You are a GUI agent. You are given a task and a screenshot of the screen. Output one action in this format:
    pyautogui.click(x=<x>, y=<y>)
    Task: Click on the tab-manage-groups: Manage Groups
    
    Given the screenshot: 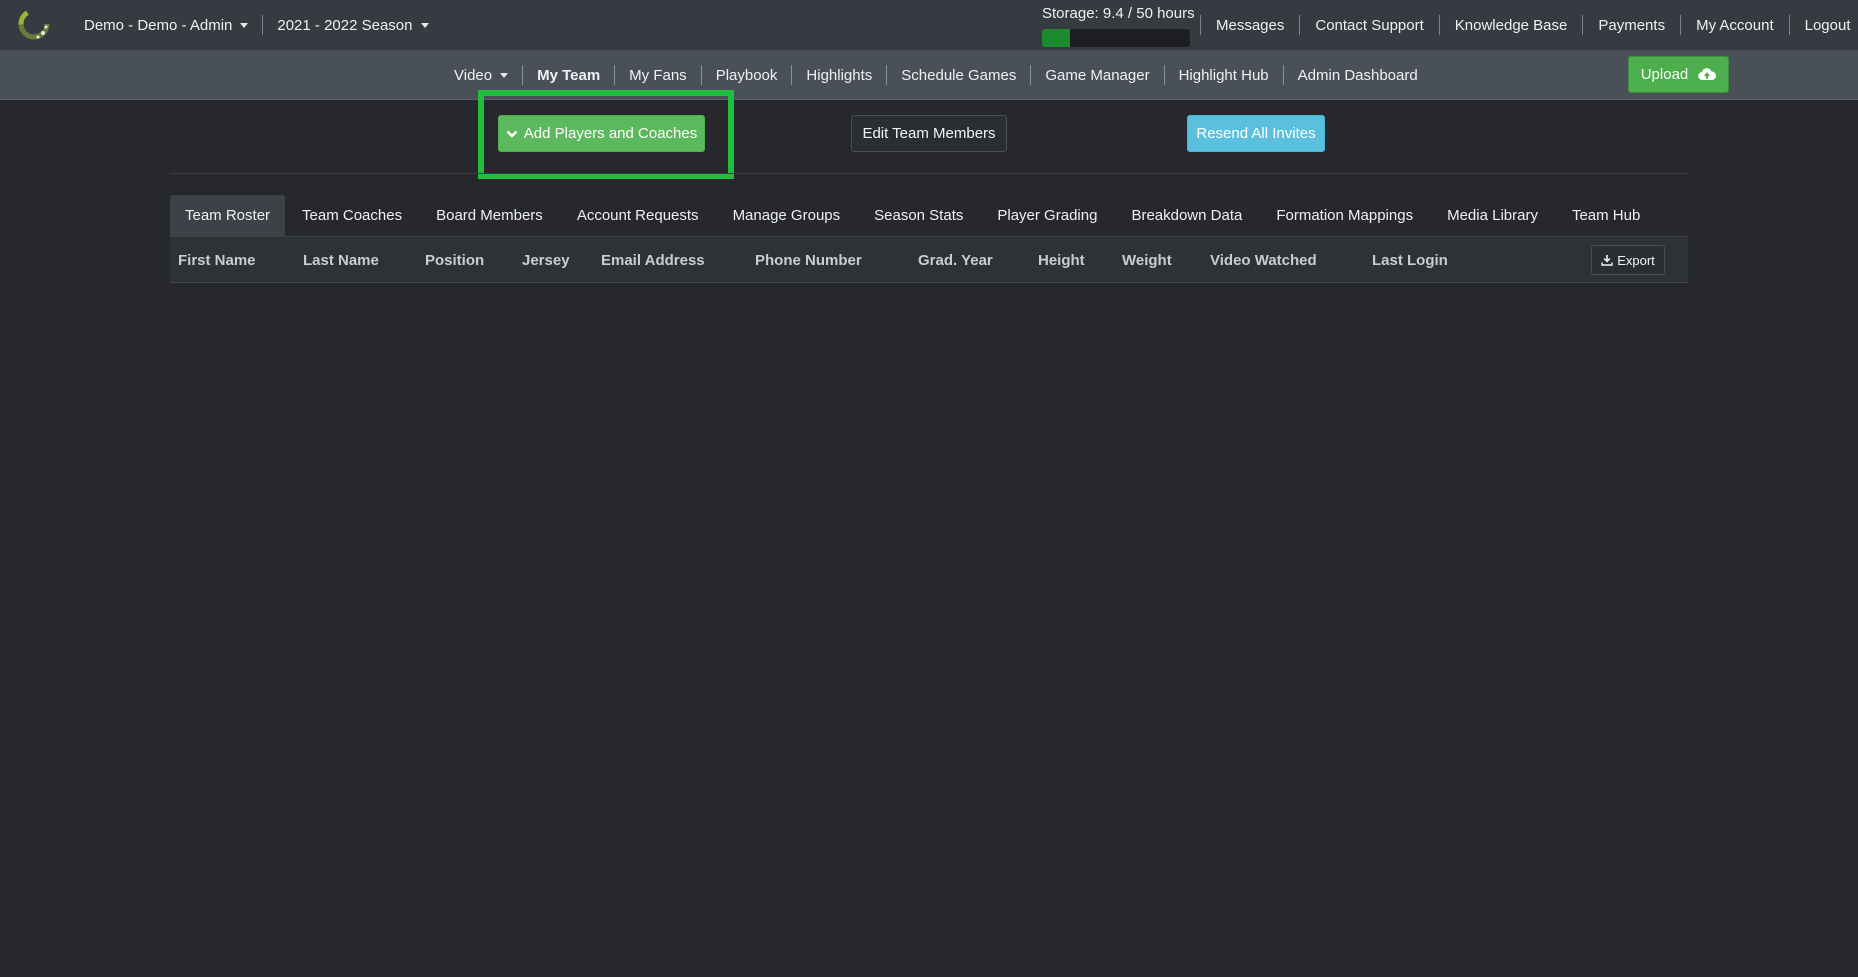 What is the action you would take?
    pyautogui.click(x=787, y=215)
    